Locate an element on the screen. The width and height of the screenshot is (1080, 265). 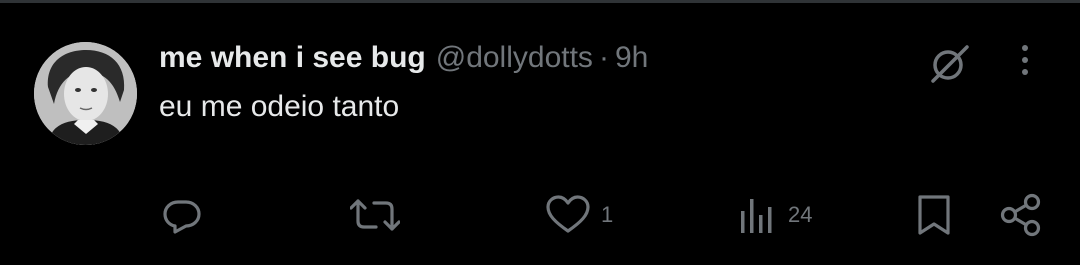
grok-icon is located at coordinates (950, 64).